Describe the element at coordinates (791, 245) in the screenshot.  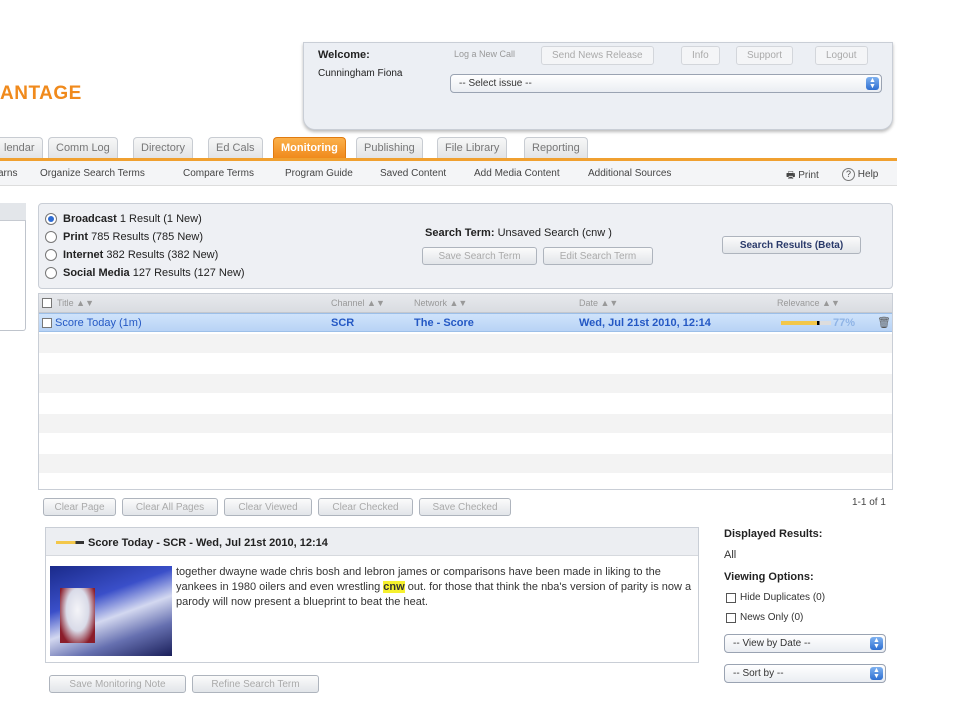
I see `search-results-beta-button: Search Results (Beta)` at that location.